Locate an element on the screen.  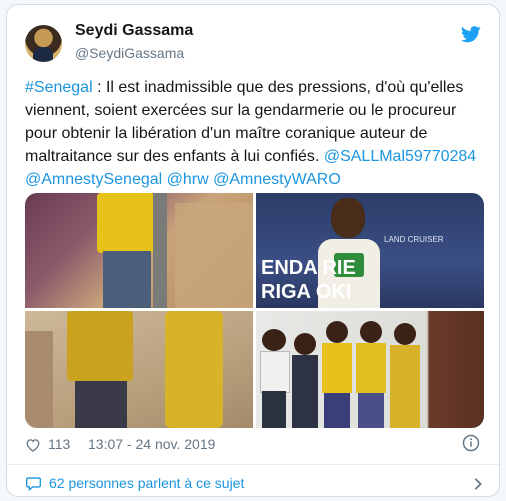
hashtag-link: #Senegal is located at coordinates (59, 87).